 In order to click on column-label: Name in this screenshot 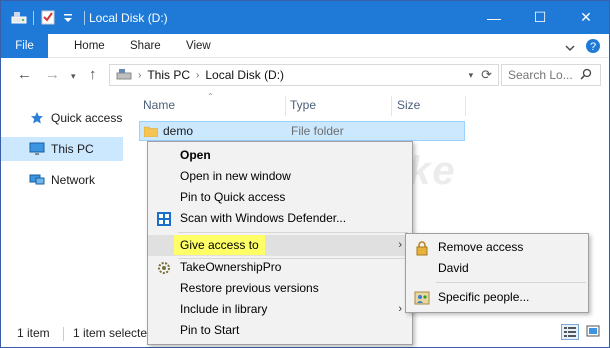, I will do `click(159, 105)`.